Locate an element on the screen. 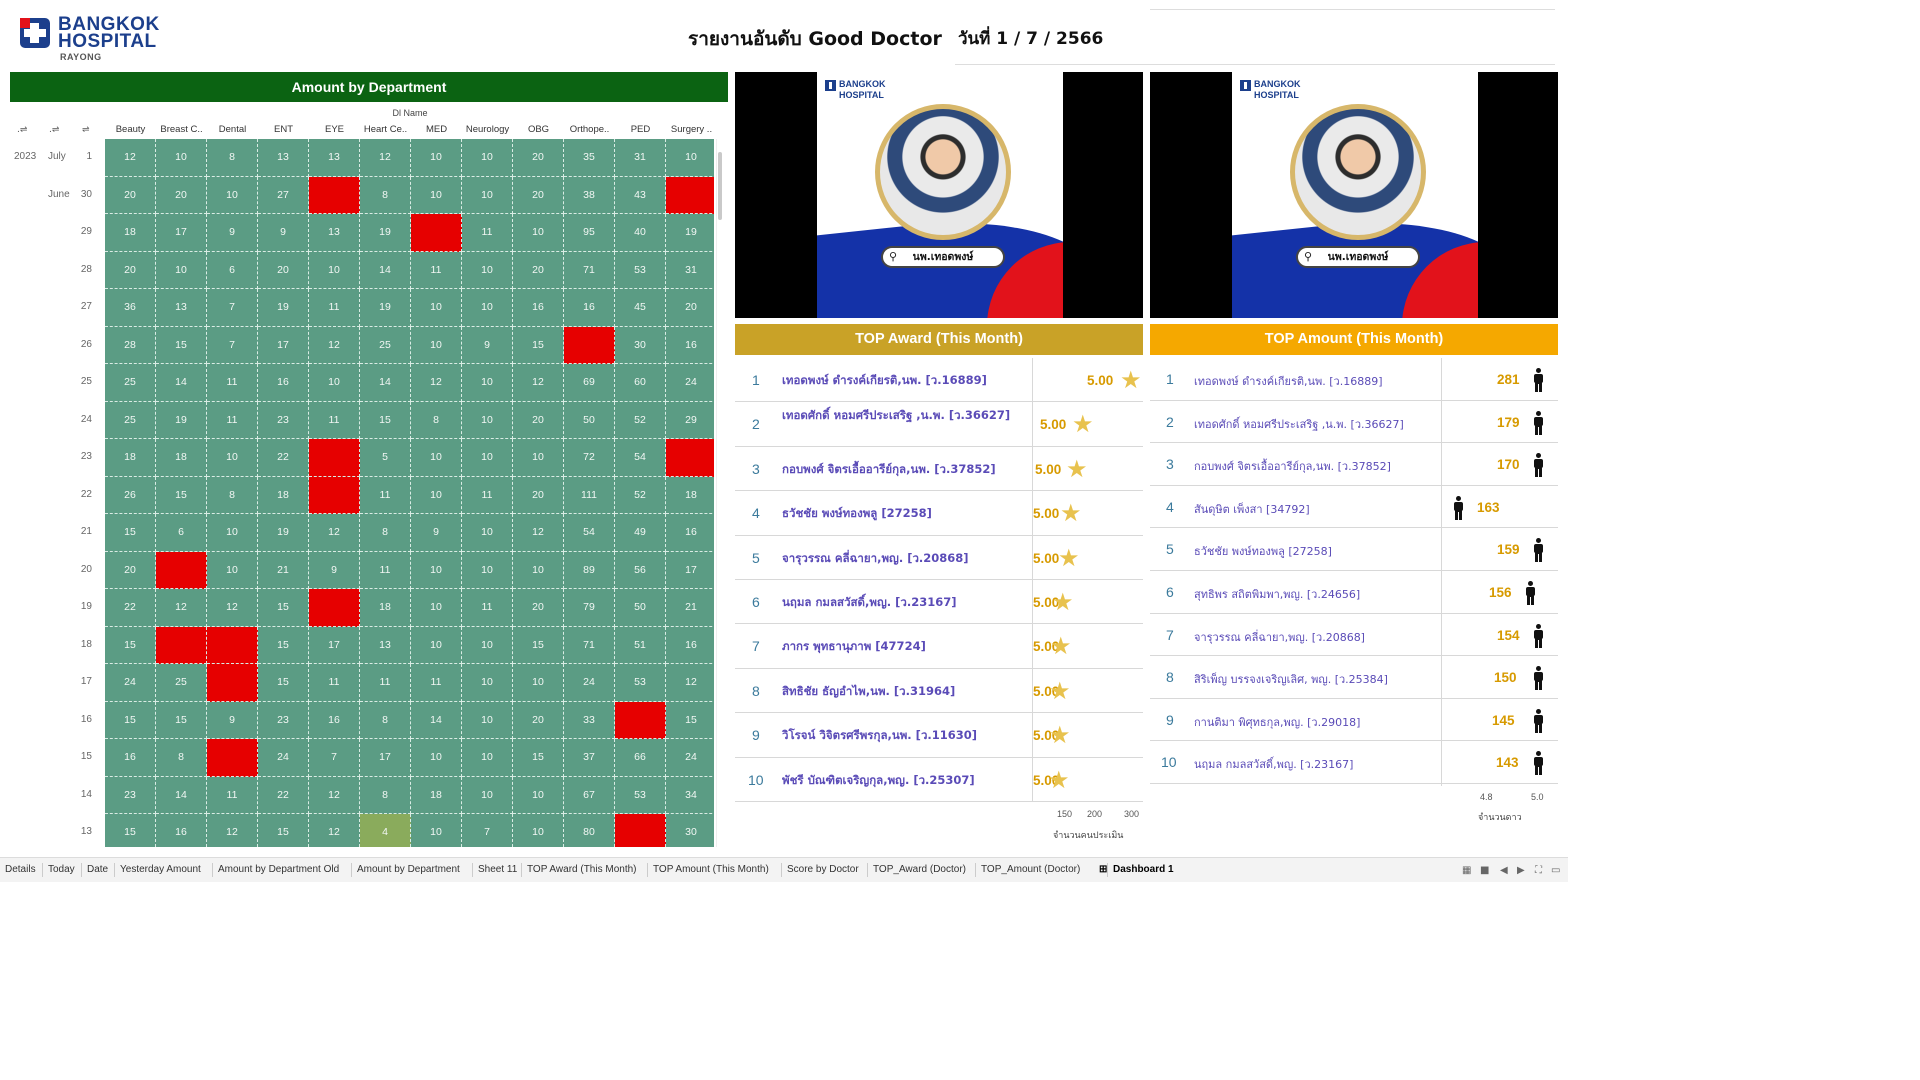  filmstrip-view-icon: ■ is located at coordinates (1484, 870).